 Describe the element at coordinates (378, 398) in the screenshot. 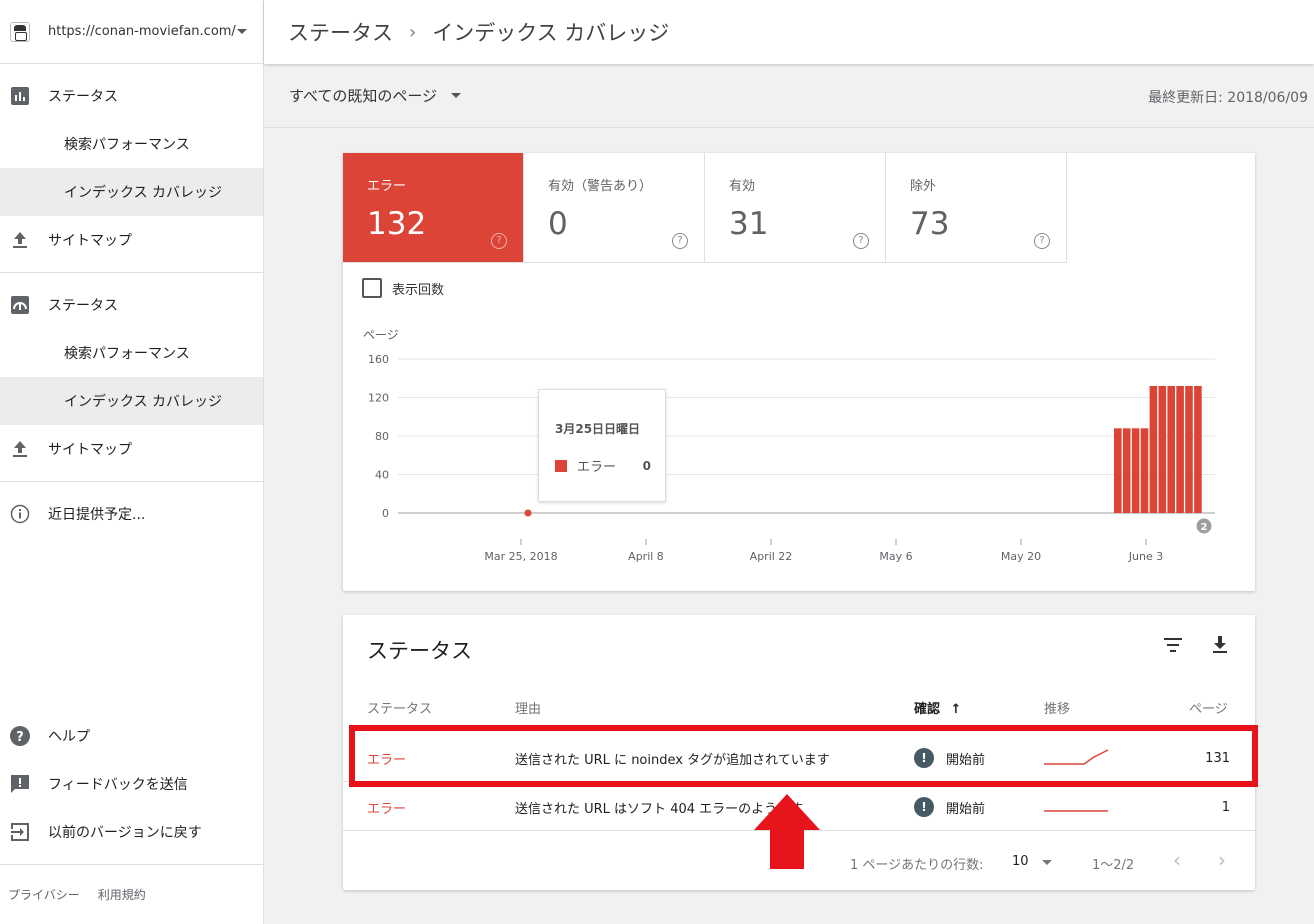

I see `y-tick-label: 120` at that location.